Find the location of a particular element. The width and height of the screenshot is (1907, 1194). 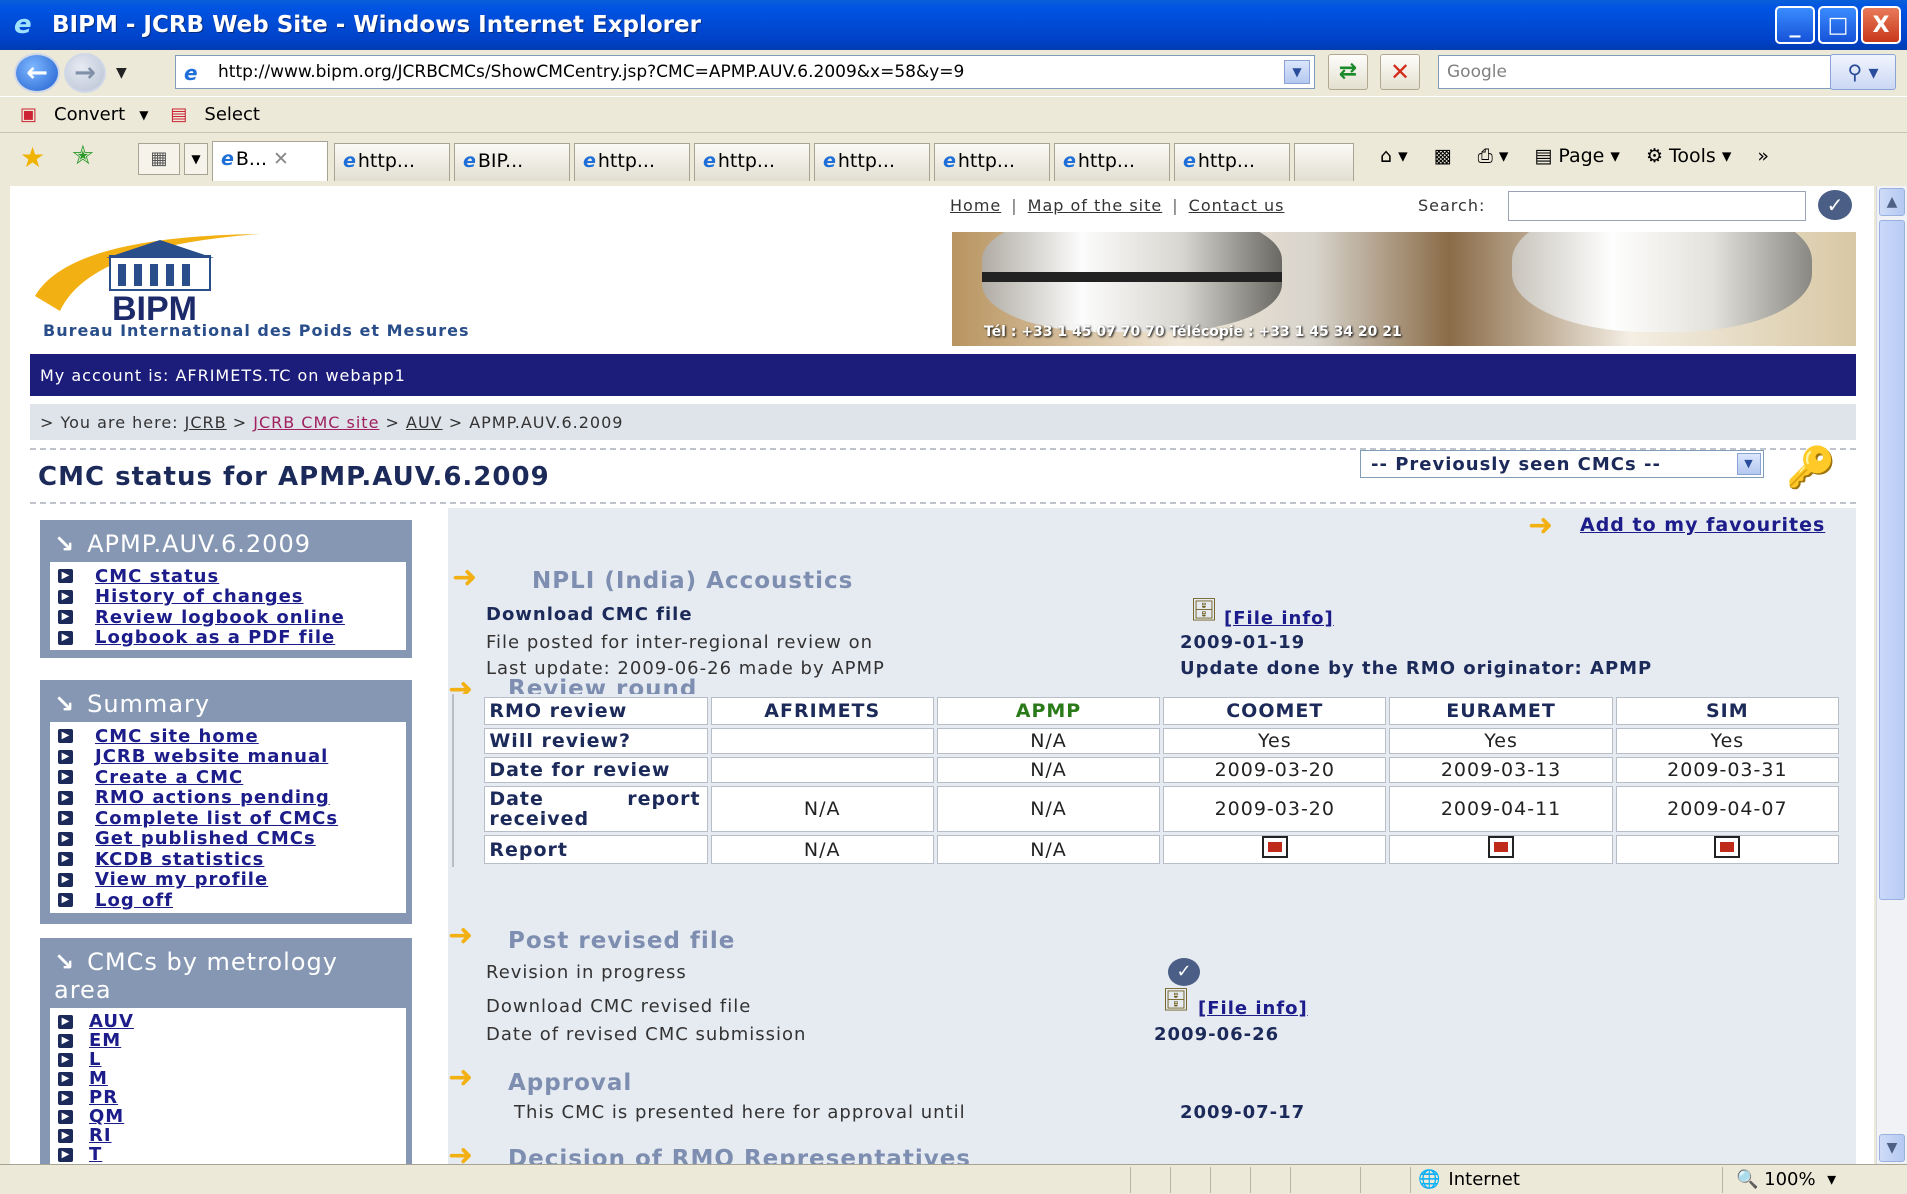

approval-date: 2009-07-17 is located at coordinates (1243, 1112).